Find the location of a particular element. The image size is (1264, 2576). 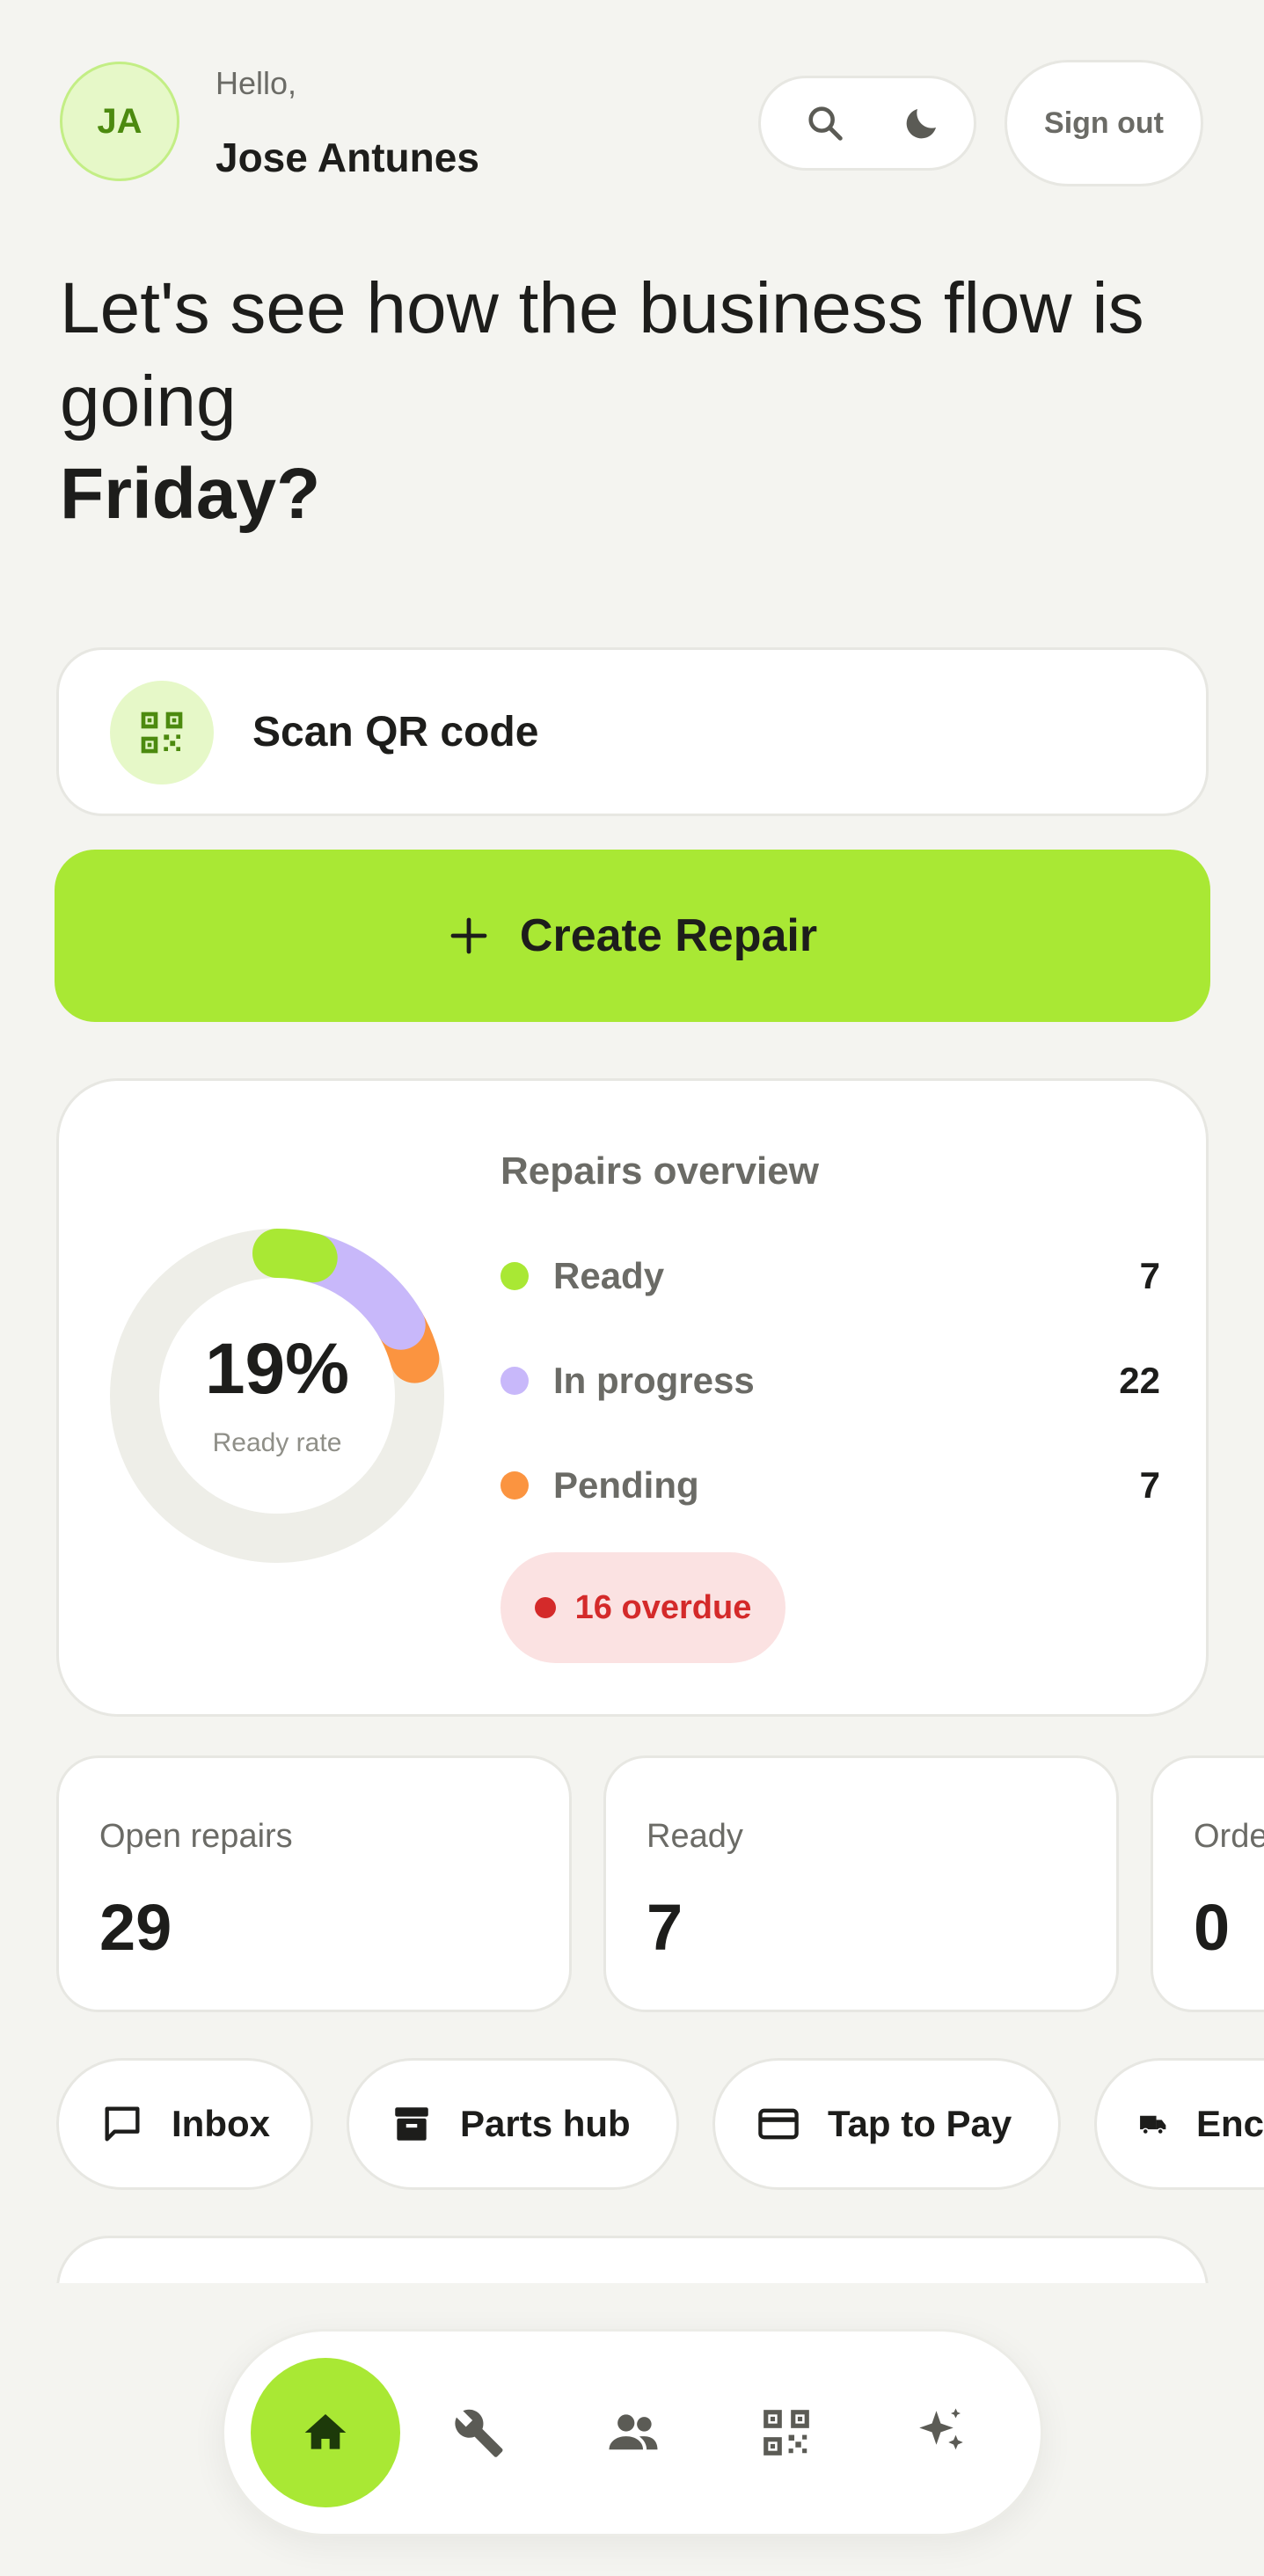

home-icon is located at coordinates (325, 2431).